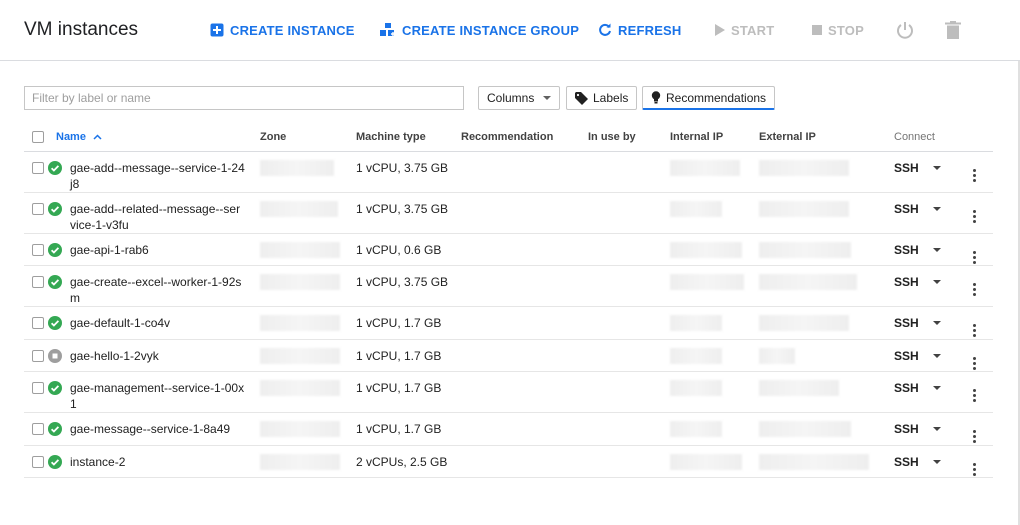 Image resolution: width=1020 pixels, height=525 pixels. Describe the element at coordinates (656, 97) in the screenshot. I see `lightbulb-icon` at that location.